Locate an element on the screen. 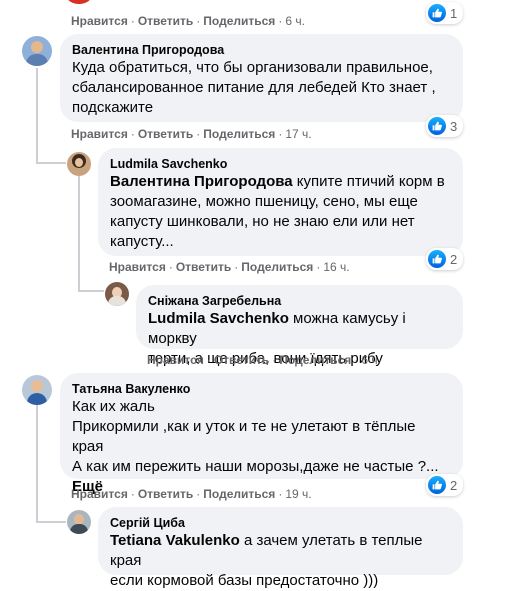 This screenshot has width=509, height=591. comment-author: Ludmila Savchenko is located at coordinates (280, 164).